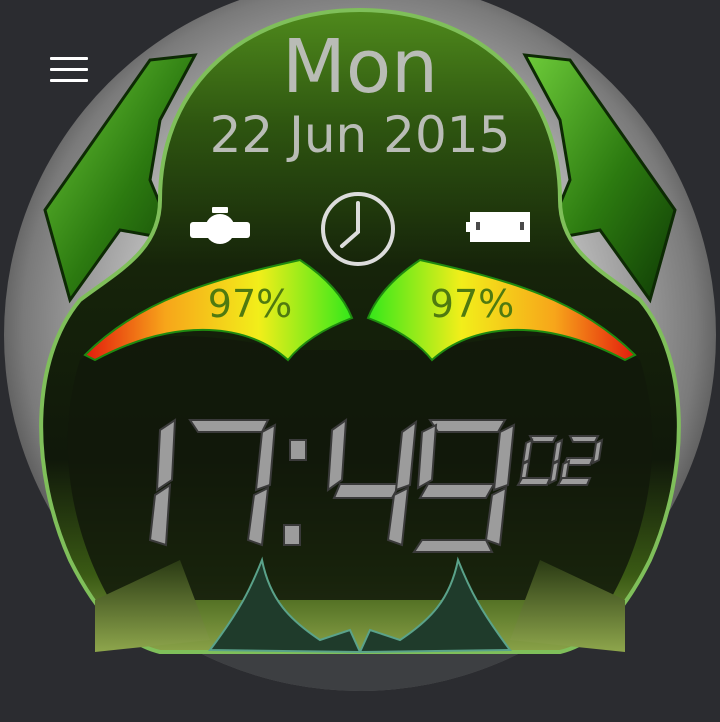 Image resolution: width=720 pixels, height=722 pixels. Describe the element at coordinates (69, 70) in the screenshot. I see `hamburger-menu-icon` at that location.